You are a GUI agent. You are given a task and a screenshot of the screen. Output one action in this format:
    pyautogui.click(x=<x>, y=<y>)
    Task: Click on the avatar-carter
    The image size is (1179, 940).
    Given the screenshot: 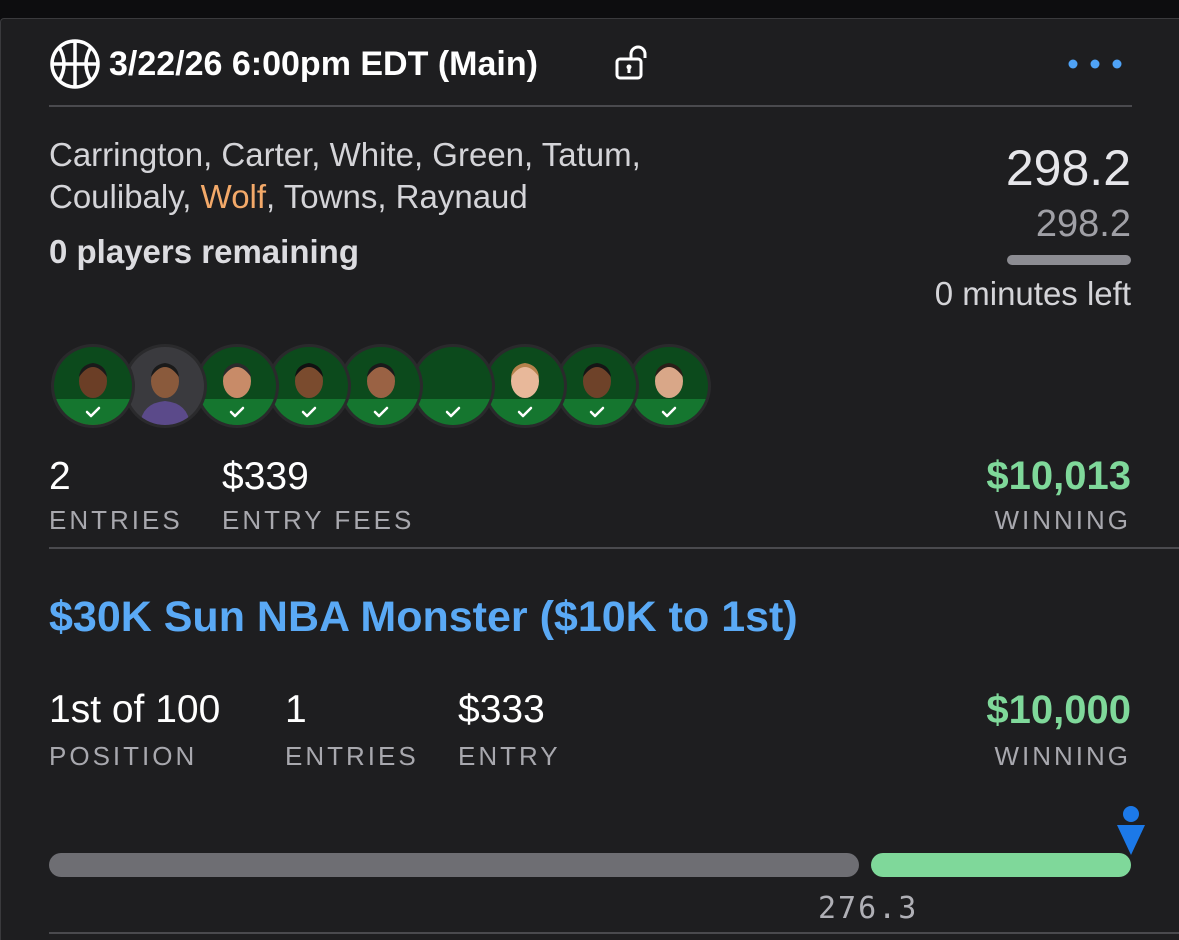 What is the action you would take?
    pyautogui.click(x=165, y=386)
    